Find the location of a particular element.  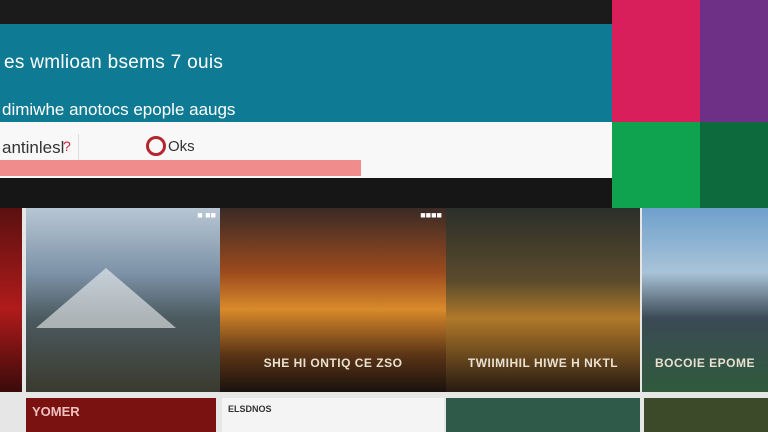

card-title: ELSDNOS is located at coordinates (250, 409).